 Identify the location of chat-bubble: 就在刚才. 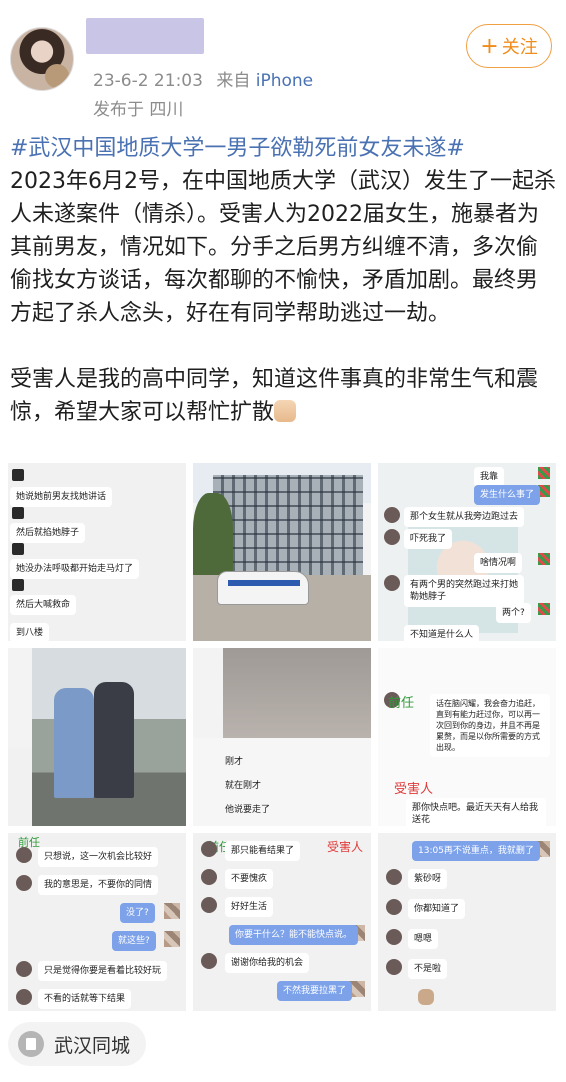
(243, 786).